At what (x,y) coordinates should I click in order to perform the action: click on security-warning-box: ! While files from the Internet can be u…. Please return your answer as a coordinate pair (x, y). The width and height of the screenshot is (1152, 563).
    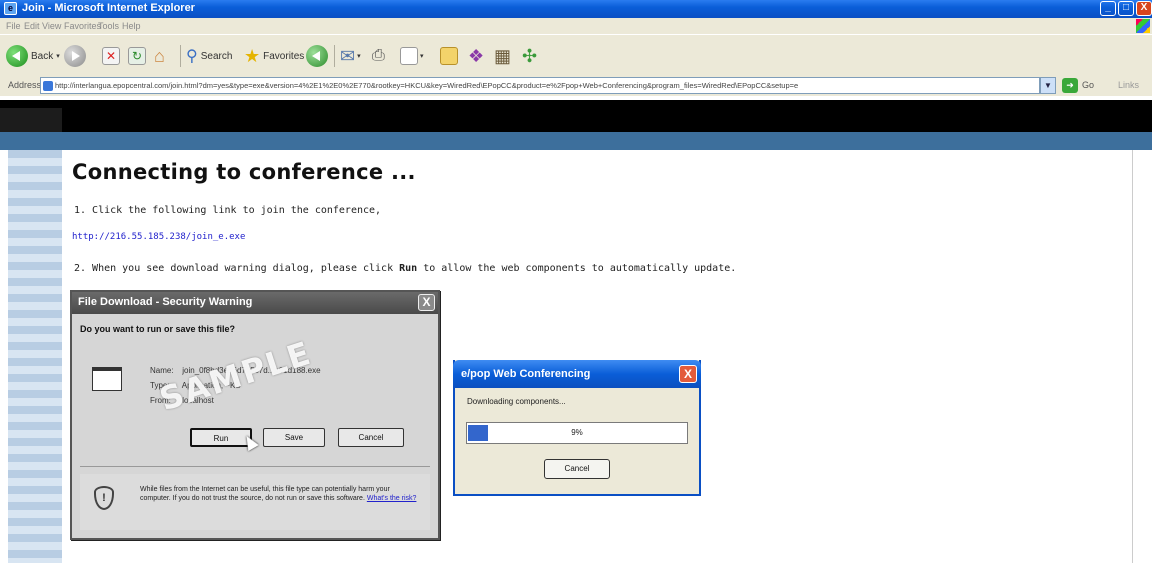
    Looking at the image, I should click on (255, 502).